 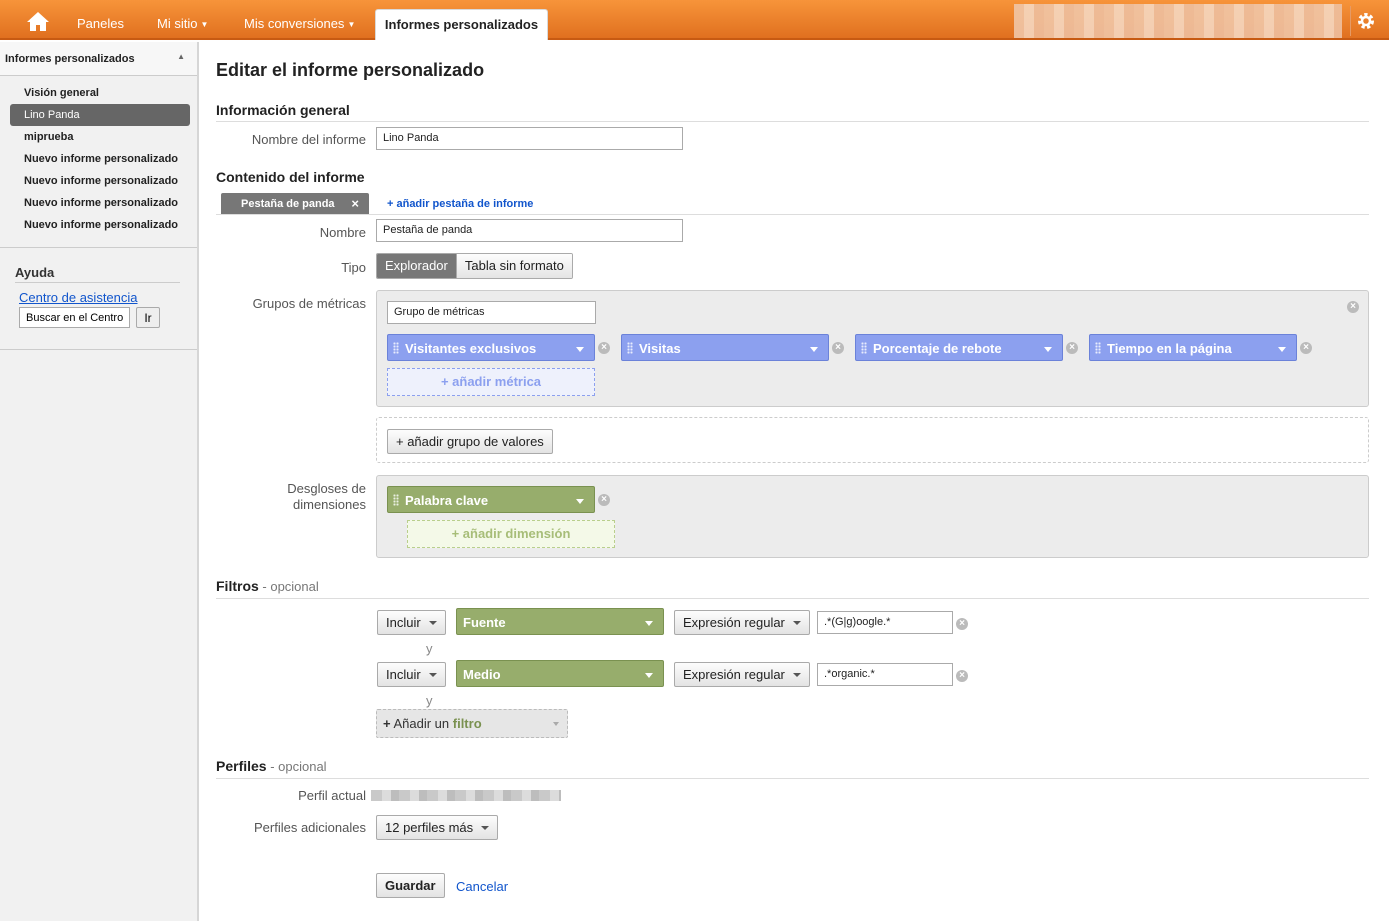 What do you see at coordinates (467, 723) in the screenshot?
I see `add-filter-word: filtro` at bounding box center [467, 723].